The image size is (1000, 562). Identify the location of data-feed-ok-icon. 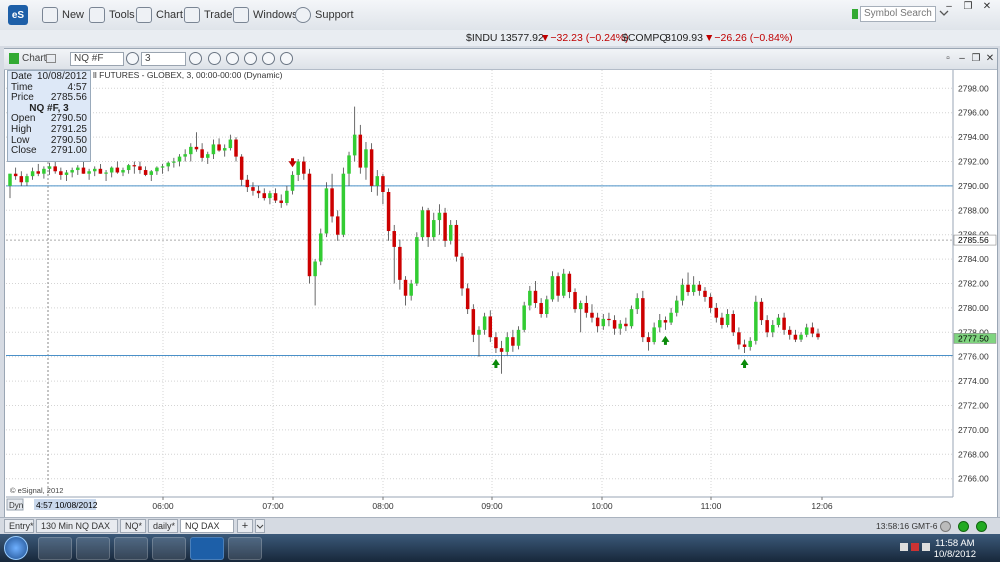
(981, 526).